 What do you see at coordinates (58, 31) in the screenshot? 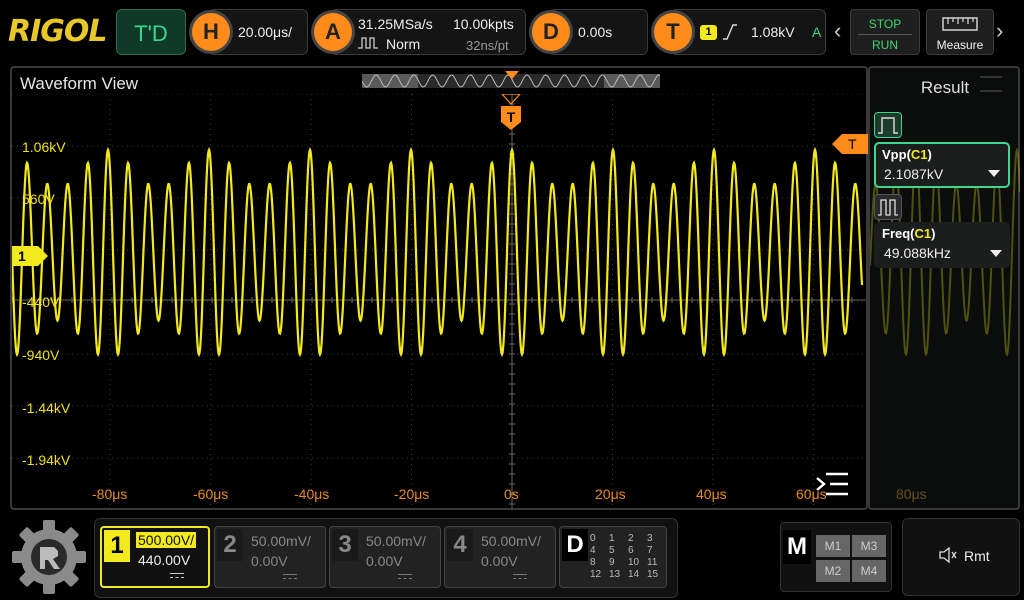
I see `brand-logo: RIGOL` at bounding box center [58, 31].